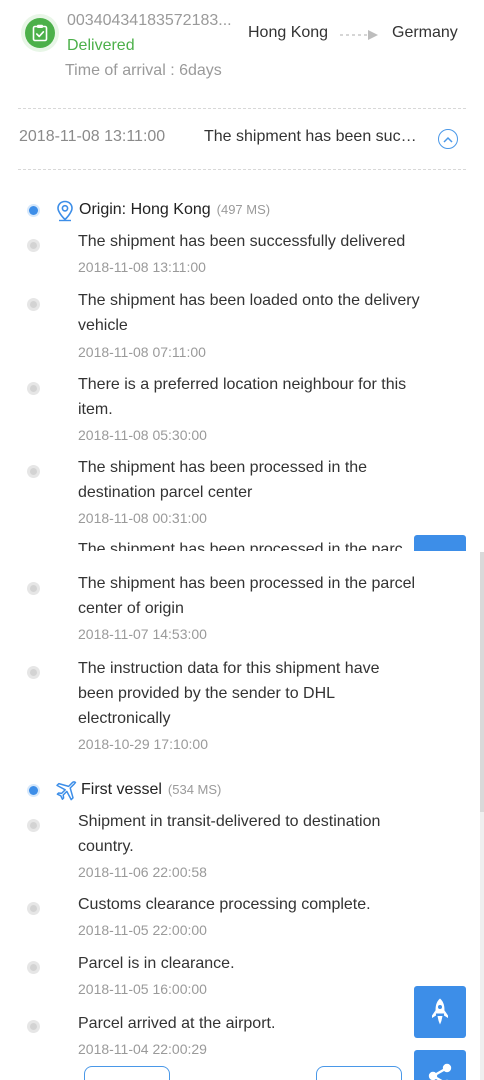 This screenshot has height=1080, width=484. What do you see at coordinates (425, 32) in the screenshot?
I see `route-destination: Germany` at bounding box center [425, 32].